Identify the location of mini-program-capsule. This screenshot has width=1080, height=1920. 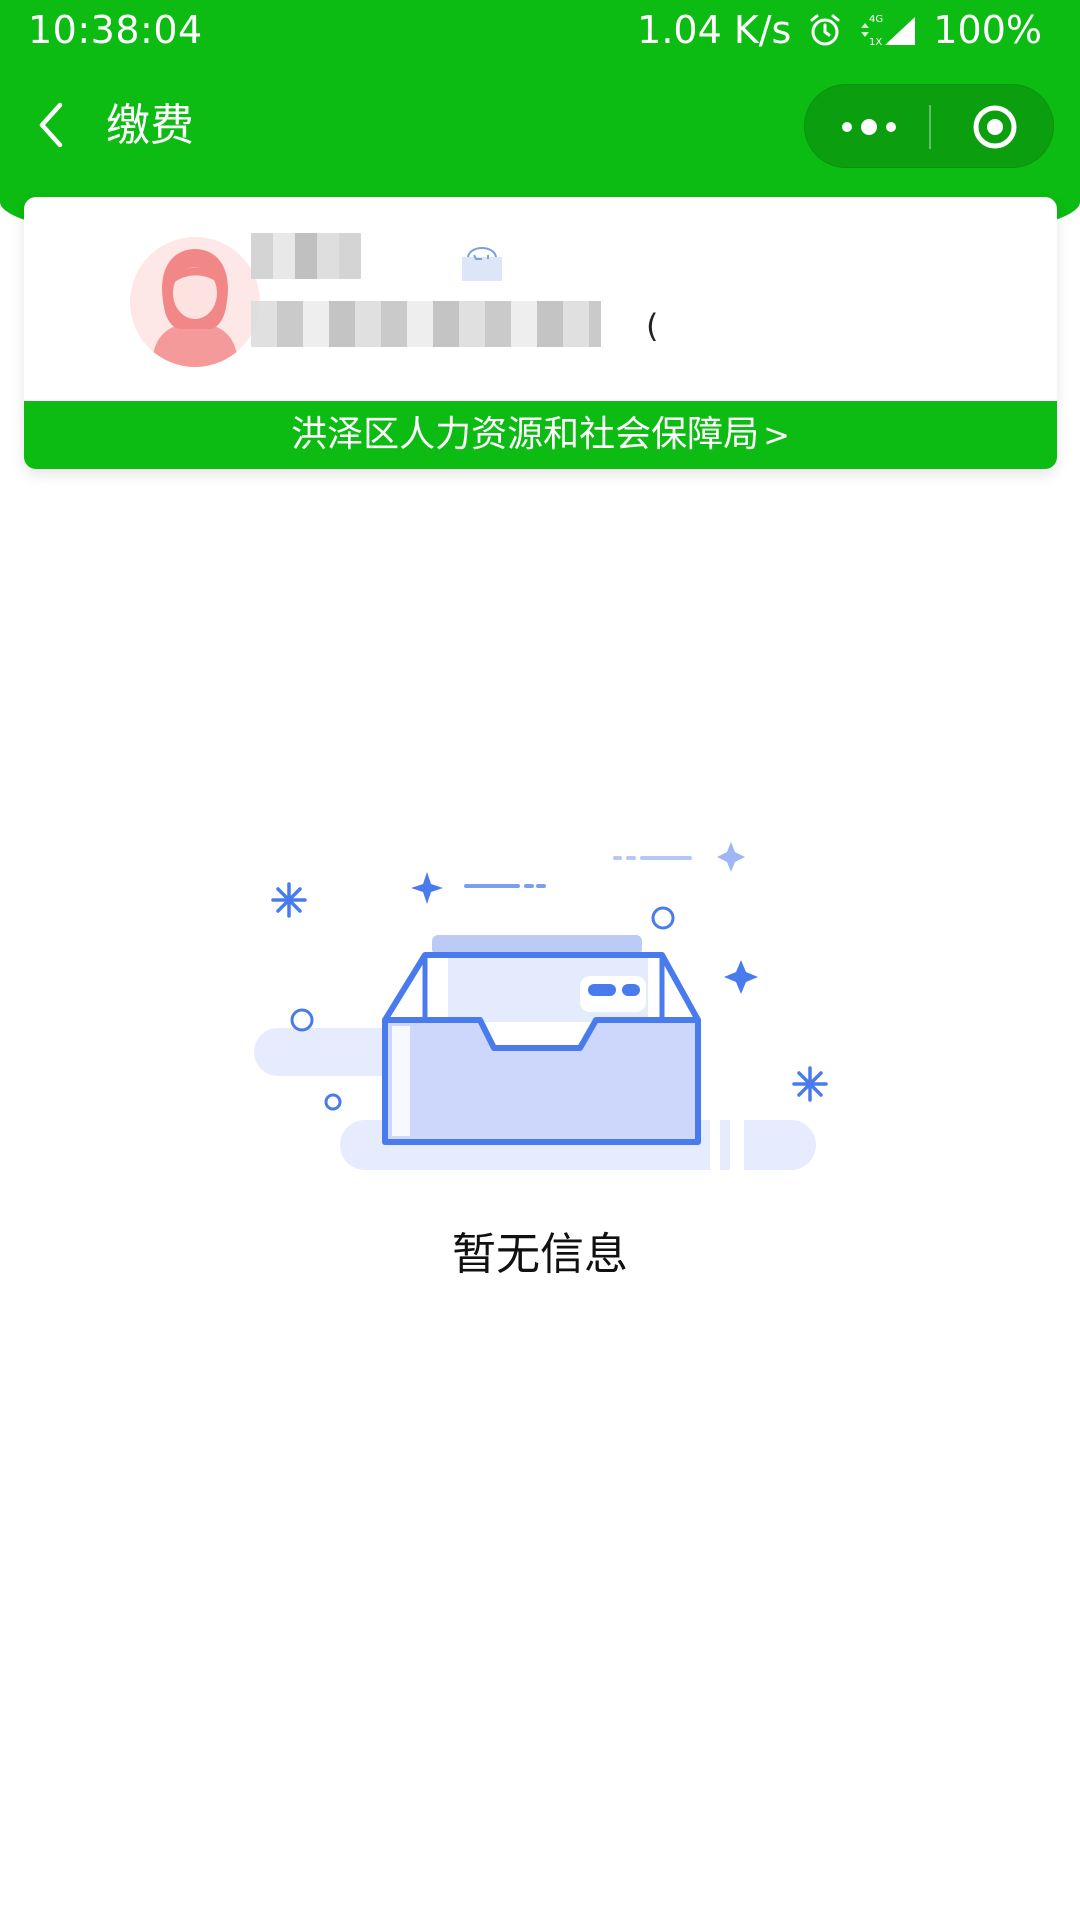
(929, 126).